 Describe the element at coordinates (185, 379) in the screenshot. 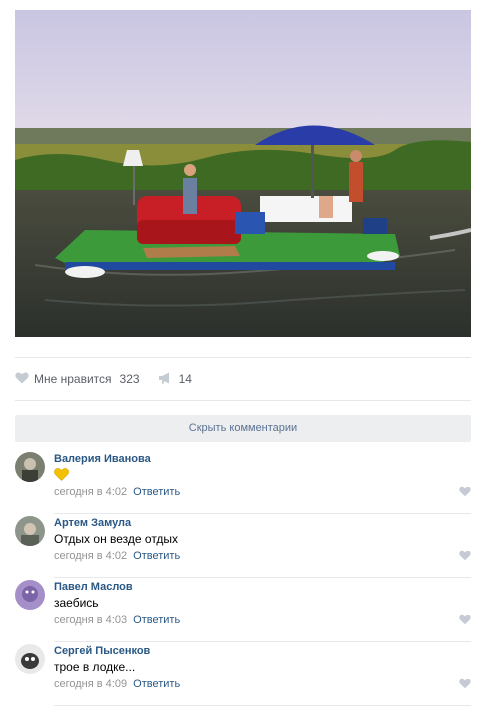

I see `share-count: 14` at that location.